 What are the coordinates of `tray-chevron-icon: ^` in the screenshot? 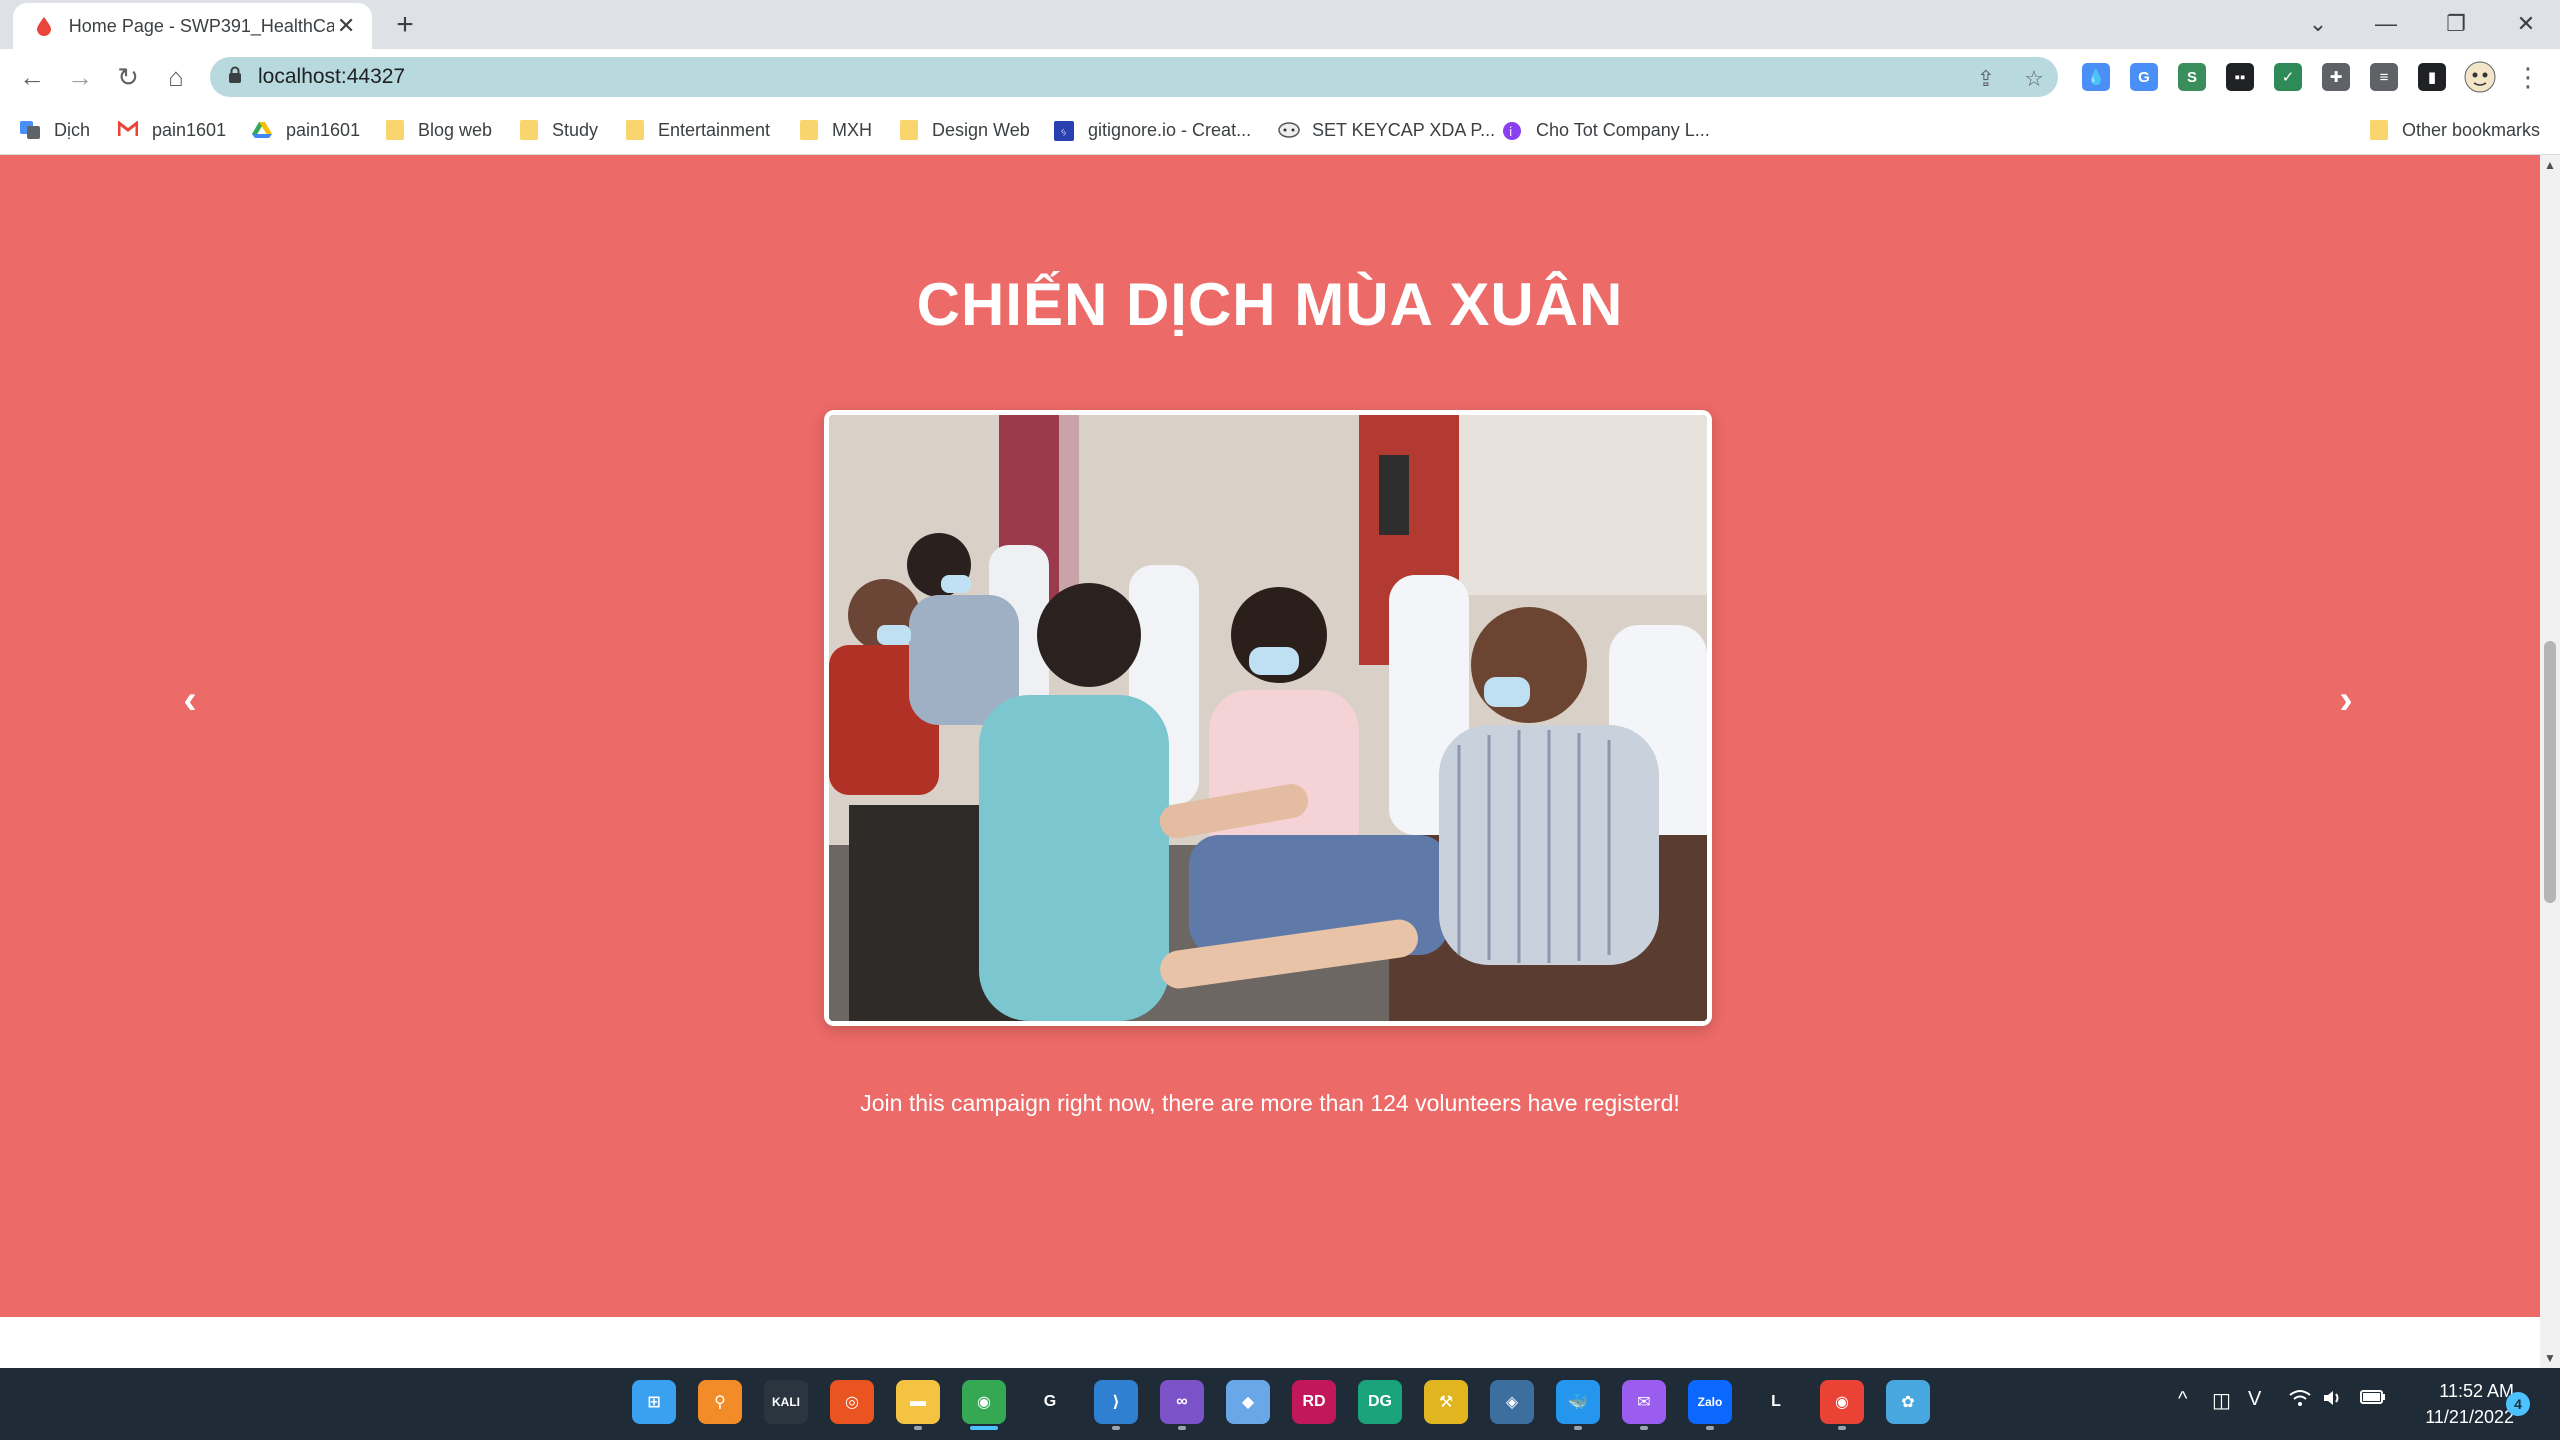 It's located at (2182, 1399).